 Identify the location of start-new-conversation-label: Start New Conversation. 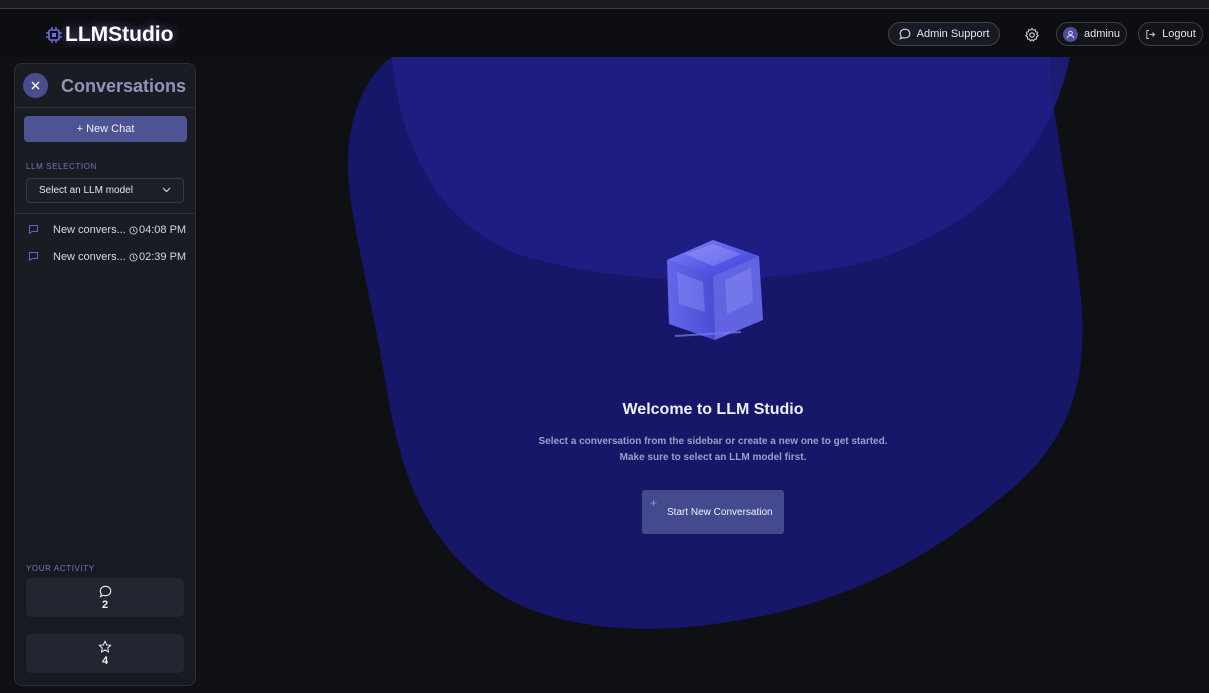
(720, 512).